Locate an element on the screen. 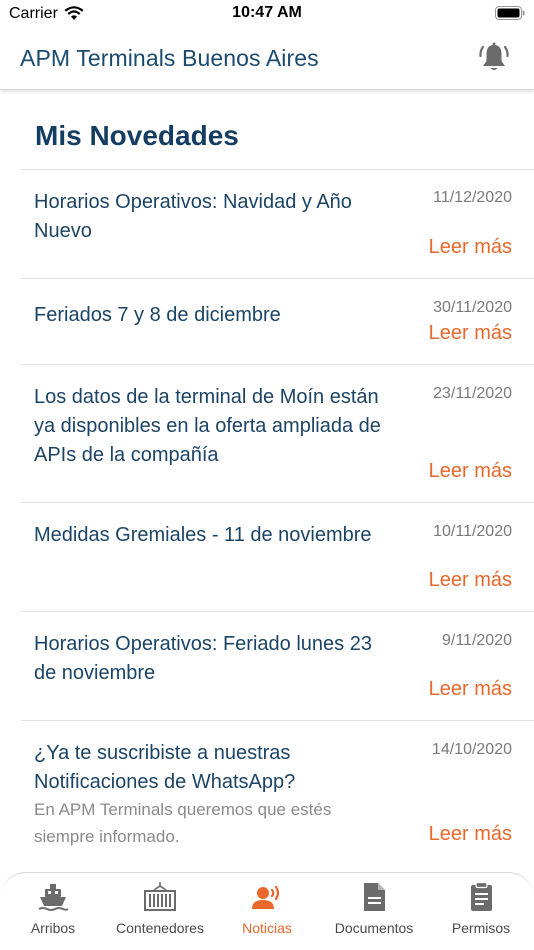  news-title: Medidas Gremiales - 11 de noviembre is located at coordinates (203, 535).